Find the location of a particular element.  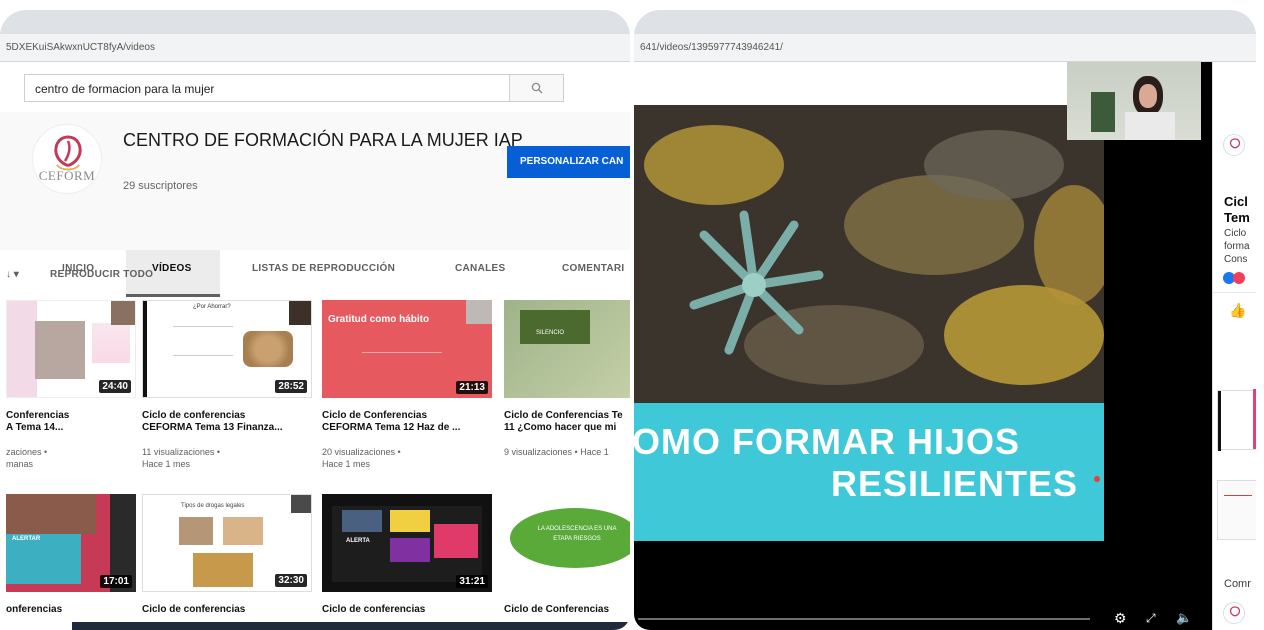

sort-menu: ↓ ▾ is located at coordinates (12, 274).